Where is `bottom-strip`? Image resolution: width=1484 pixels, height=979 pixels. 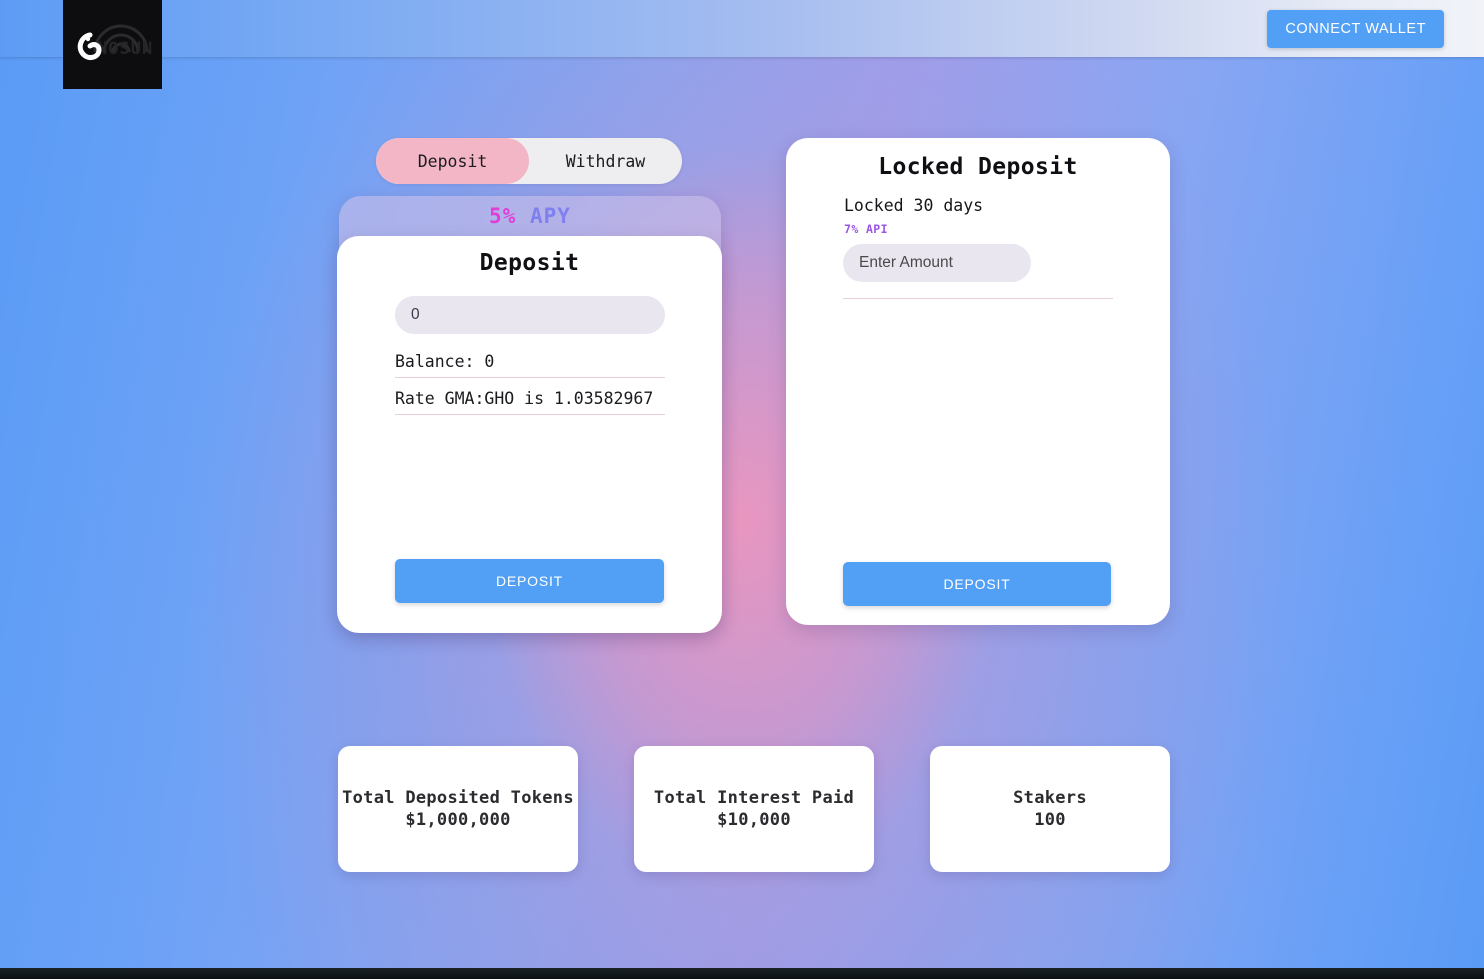 bottom-strip is located at coordinates (742, 973).